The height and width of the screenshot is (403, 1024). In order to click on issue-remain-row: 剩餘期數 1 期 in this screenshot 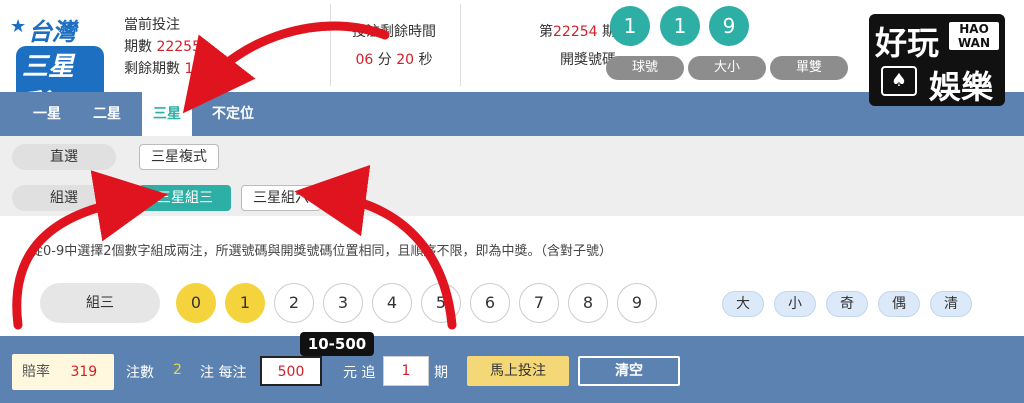, I will do `click(168, 69)`.